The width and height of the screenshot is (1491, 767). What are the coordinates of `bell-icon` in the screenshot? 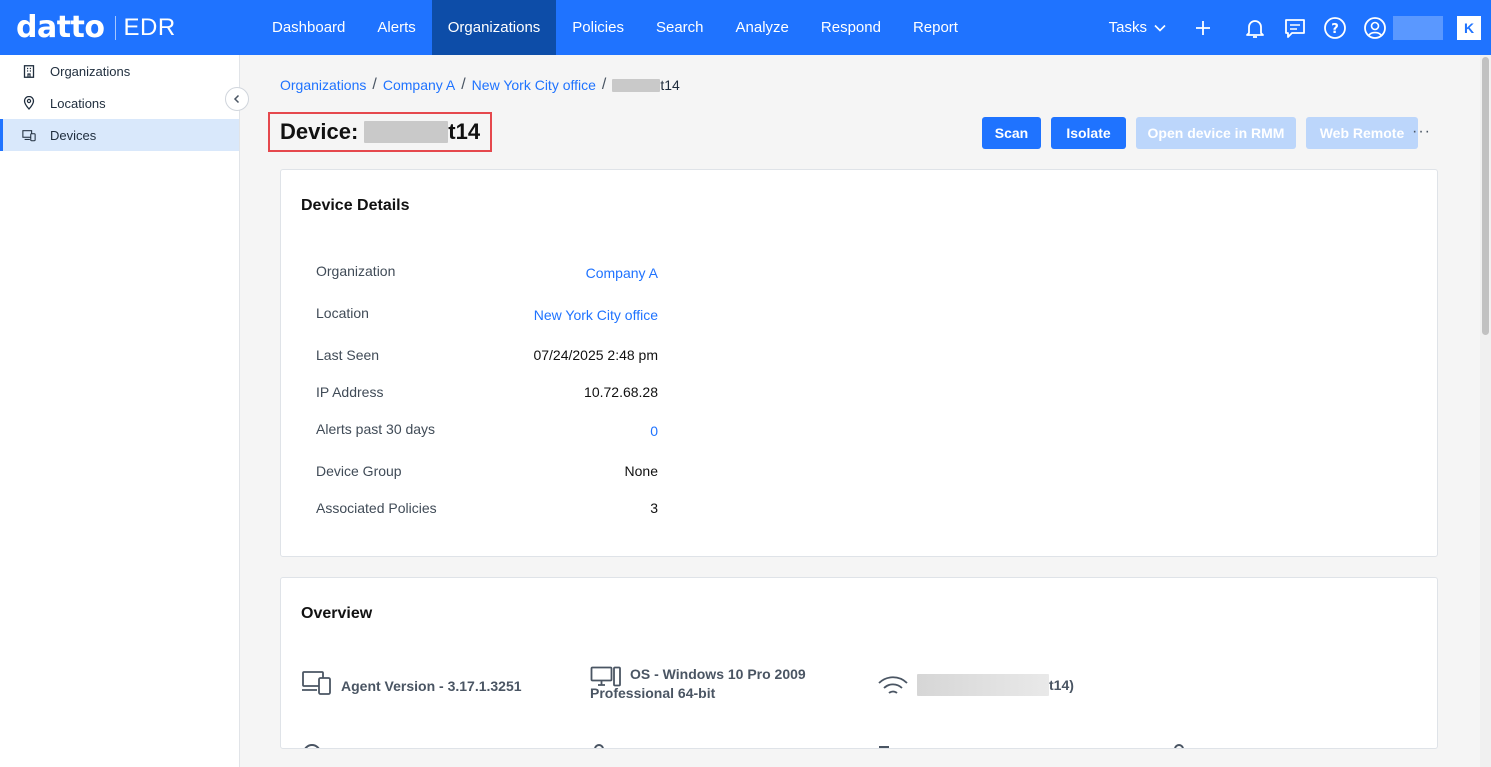 It's located at (1255, 28).